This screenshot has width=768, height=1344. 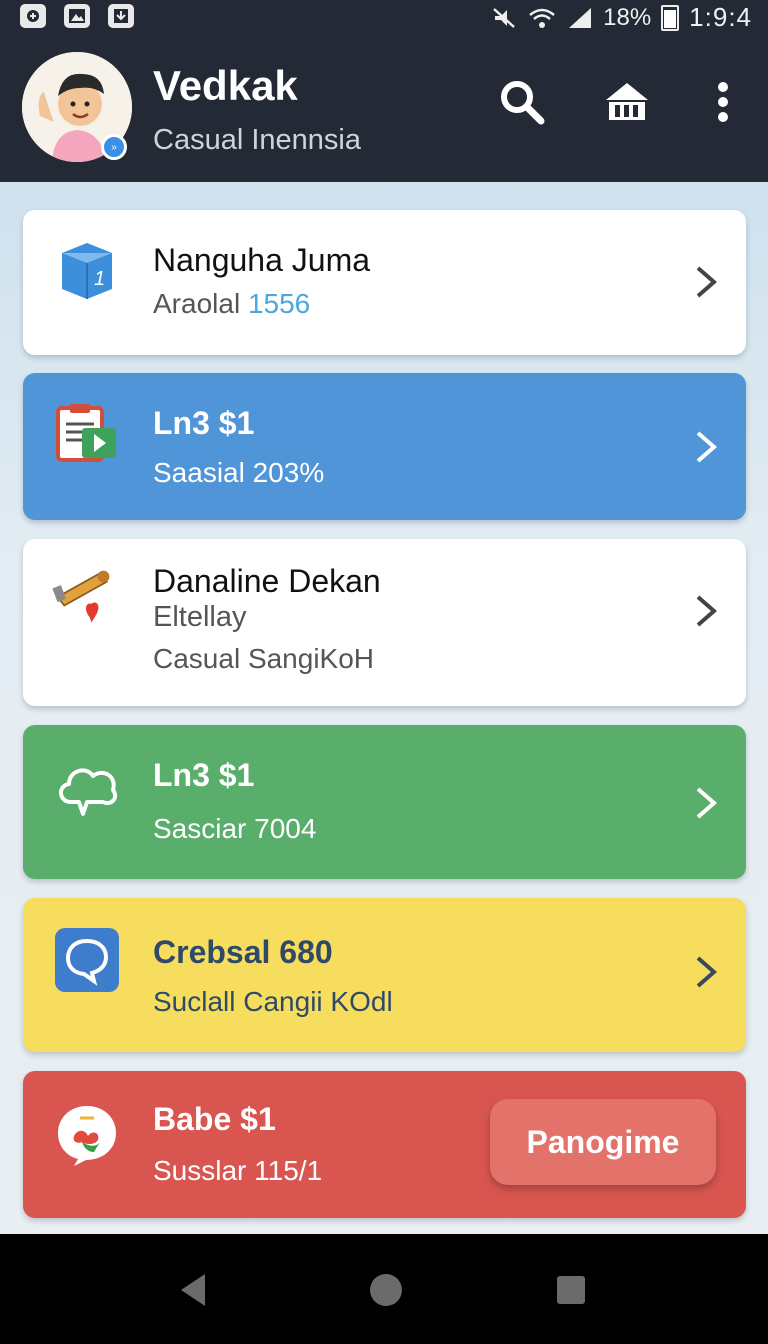 I want to click on list-card: Ln3 $1 Sasciar 7004, so click(x=384, y=802).